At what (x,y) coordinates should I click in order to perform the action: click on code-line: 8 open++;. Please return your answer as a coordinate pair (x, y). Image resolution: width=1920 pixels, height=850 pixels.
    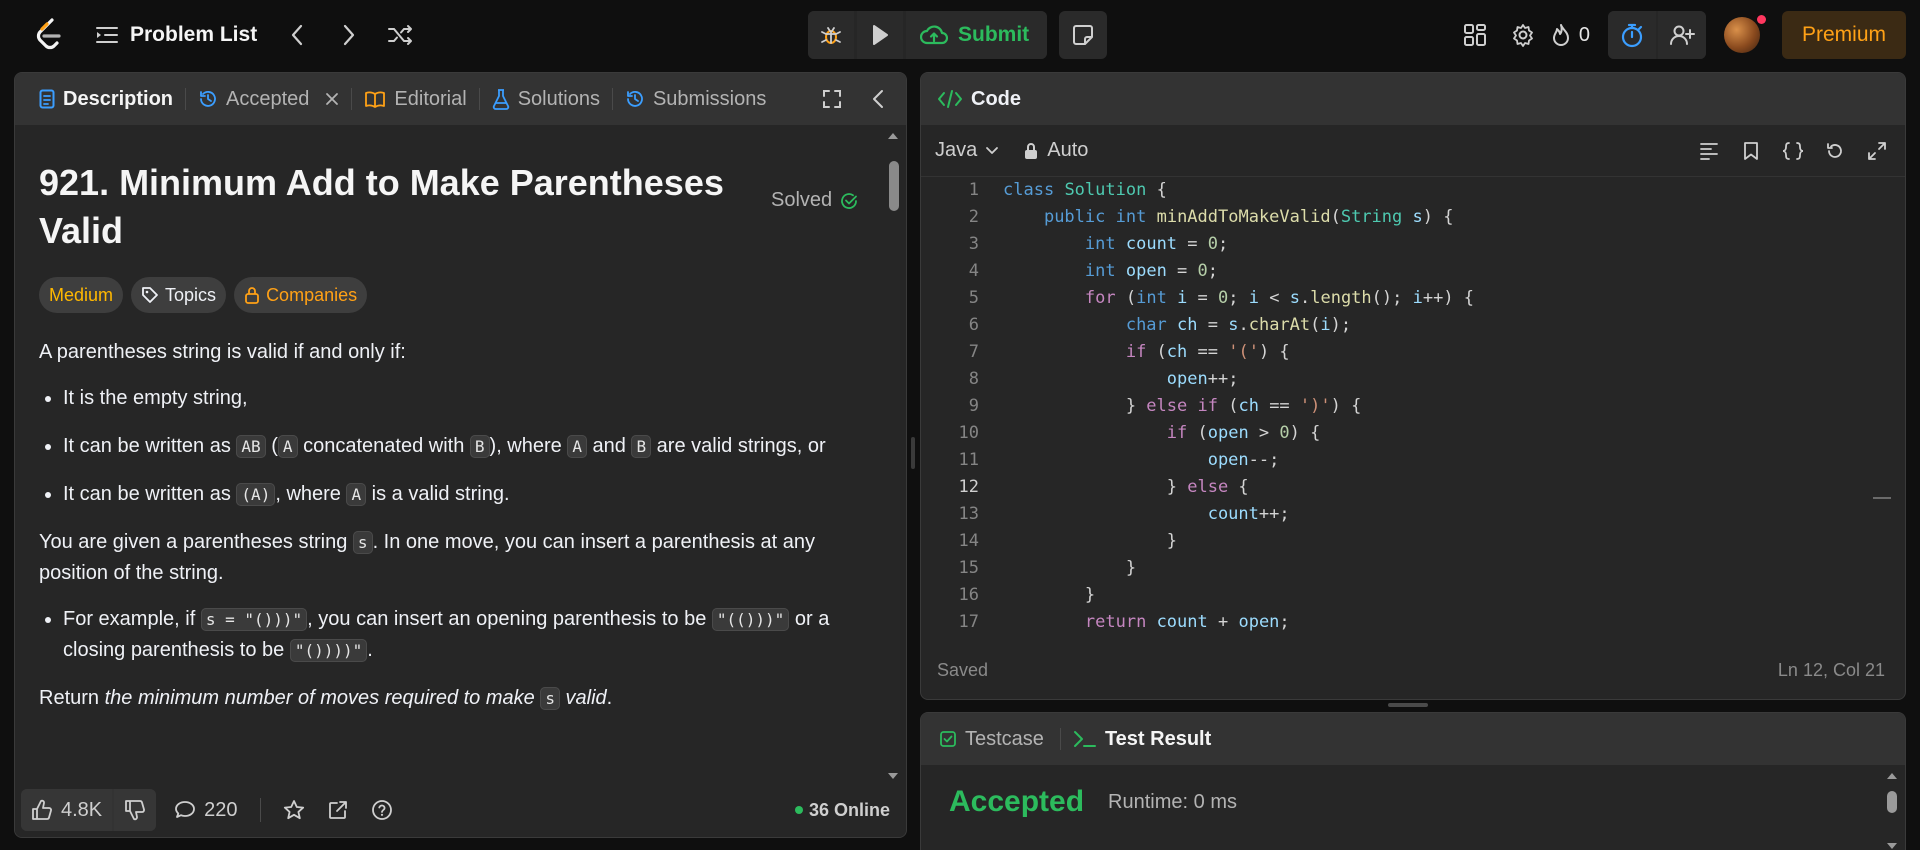
    Looking at the image, I should click on (1103, 379).